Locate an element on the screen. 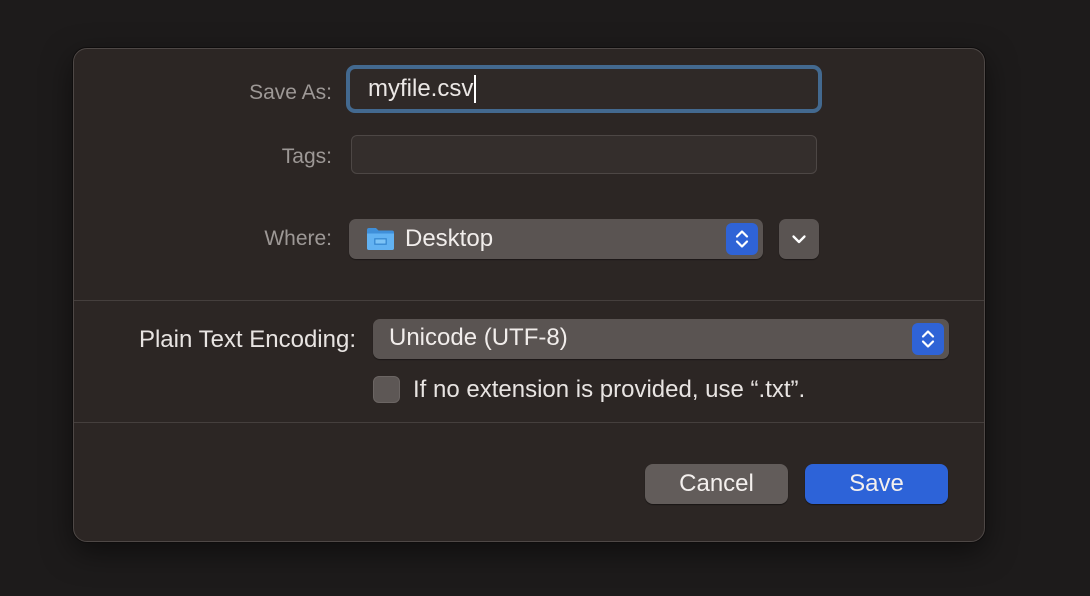 The height and width of the screenshot is (596, 1090). encoding-label: Plain Text Encoding: is located at coordinates (247, 339).